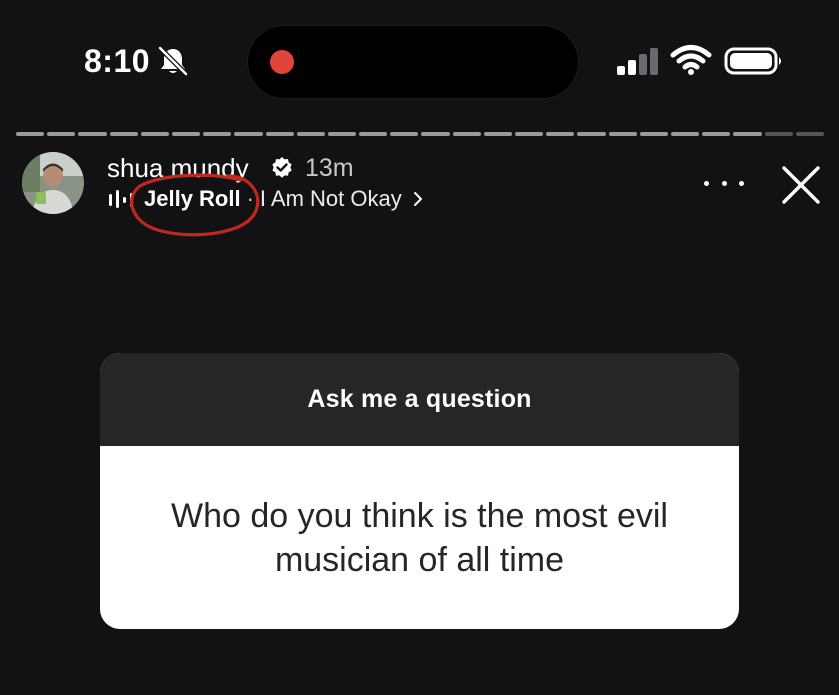  What do you see at coordinates (121, 199) in the screenshot?
I see `music-bars-icon` at bounding box center [121, 199].